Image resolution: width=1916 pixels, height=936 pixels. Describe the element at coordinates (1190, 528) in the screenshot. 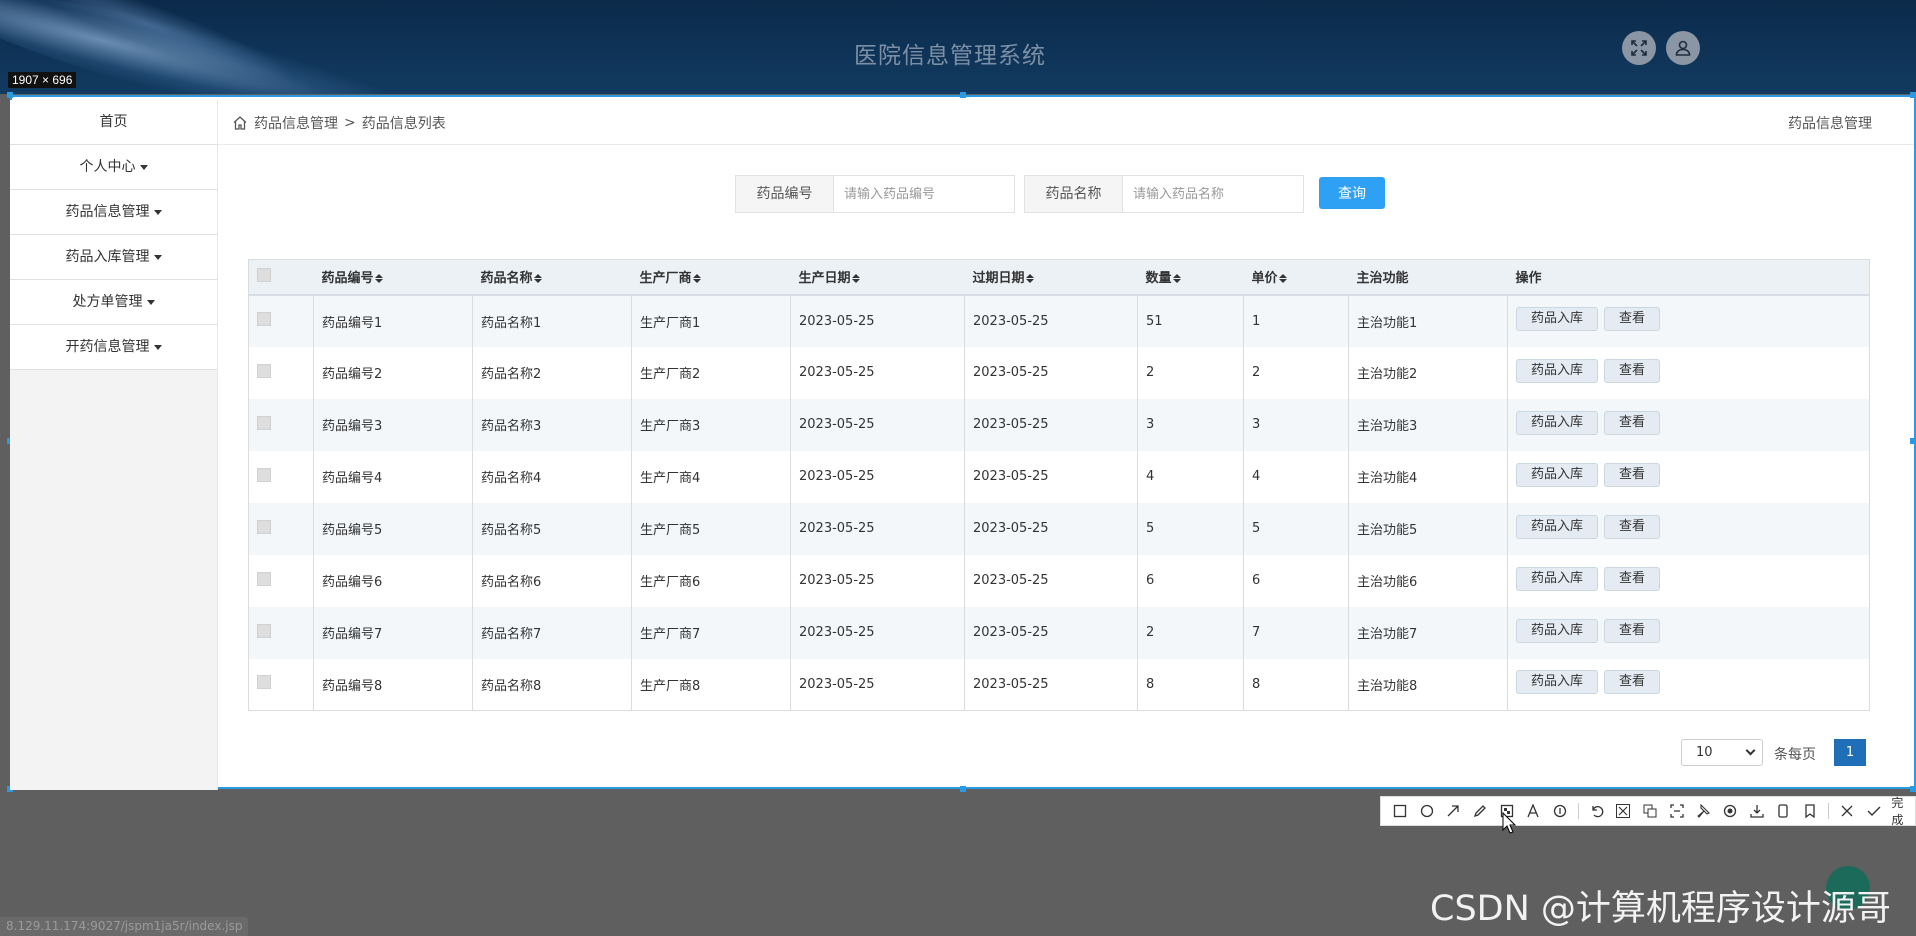

I see `cell-qty: 5` at that location.